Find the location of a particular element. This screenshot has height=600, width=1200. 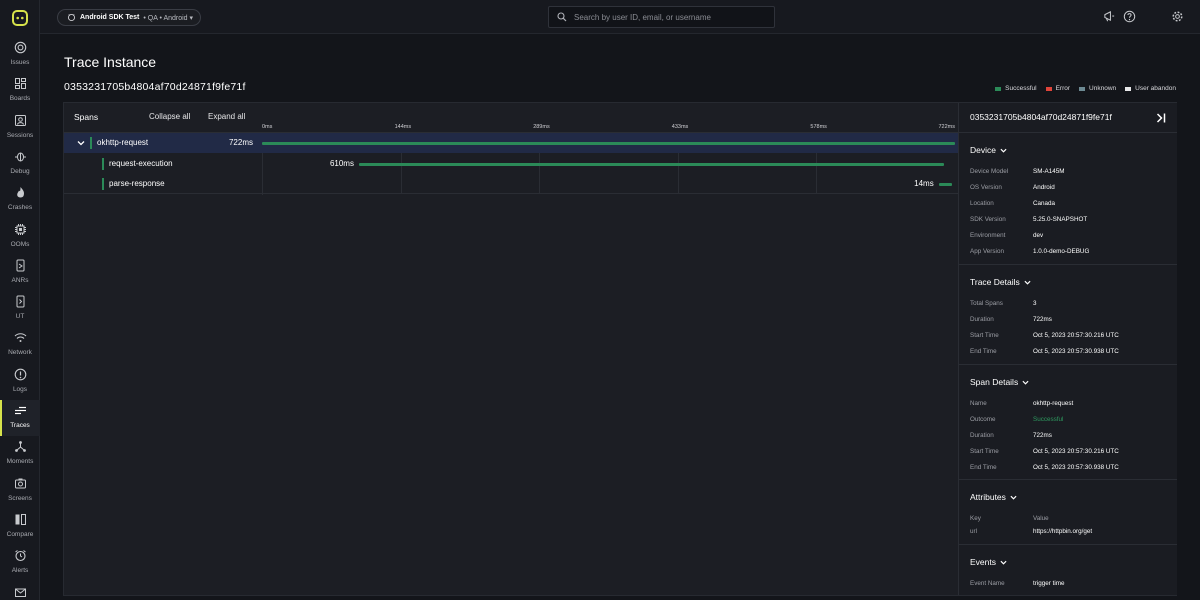

nav-item-alerts: Alerts is located at coordinates (20, 563).